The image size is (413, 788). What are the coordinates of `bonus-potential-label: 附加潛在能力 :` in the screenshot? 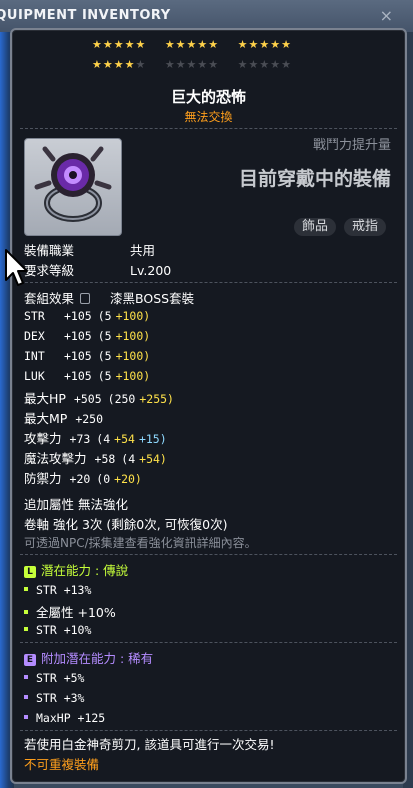 It's located at (85, 658).